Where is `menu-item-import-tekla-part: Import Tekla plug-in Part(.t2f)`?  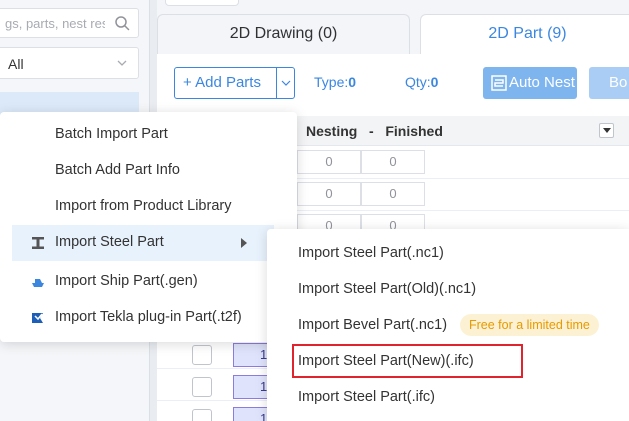
menu-item-import-tekla-part: Import Tekla plug-in Part(.t2f) is located at coordinates (148, 318).